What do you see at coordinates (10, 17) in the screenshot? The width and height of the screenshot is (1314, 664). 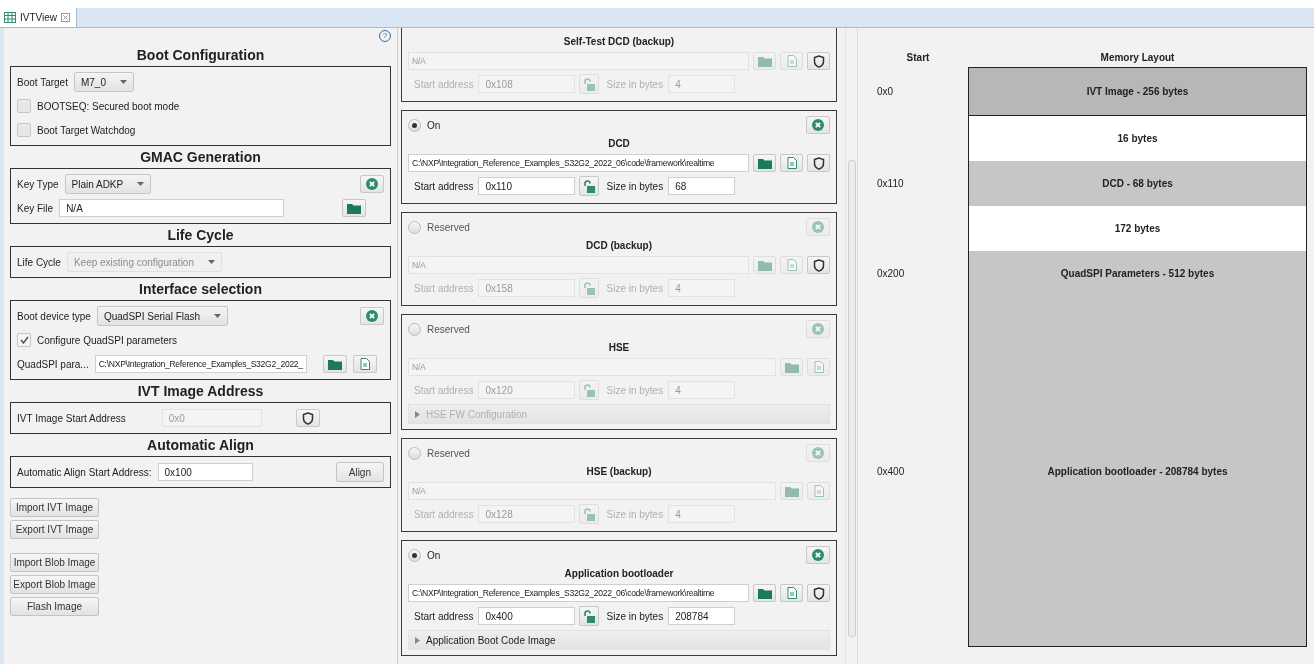 I see `table-icon` at bounding box center [10, 17].